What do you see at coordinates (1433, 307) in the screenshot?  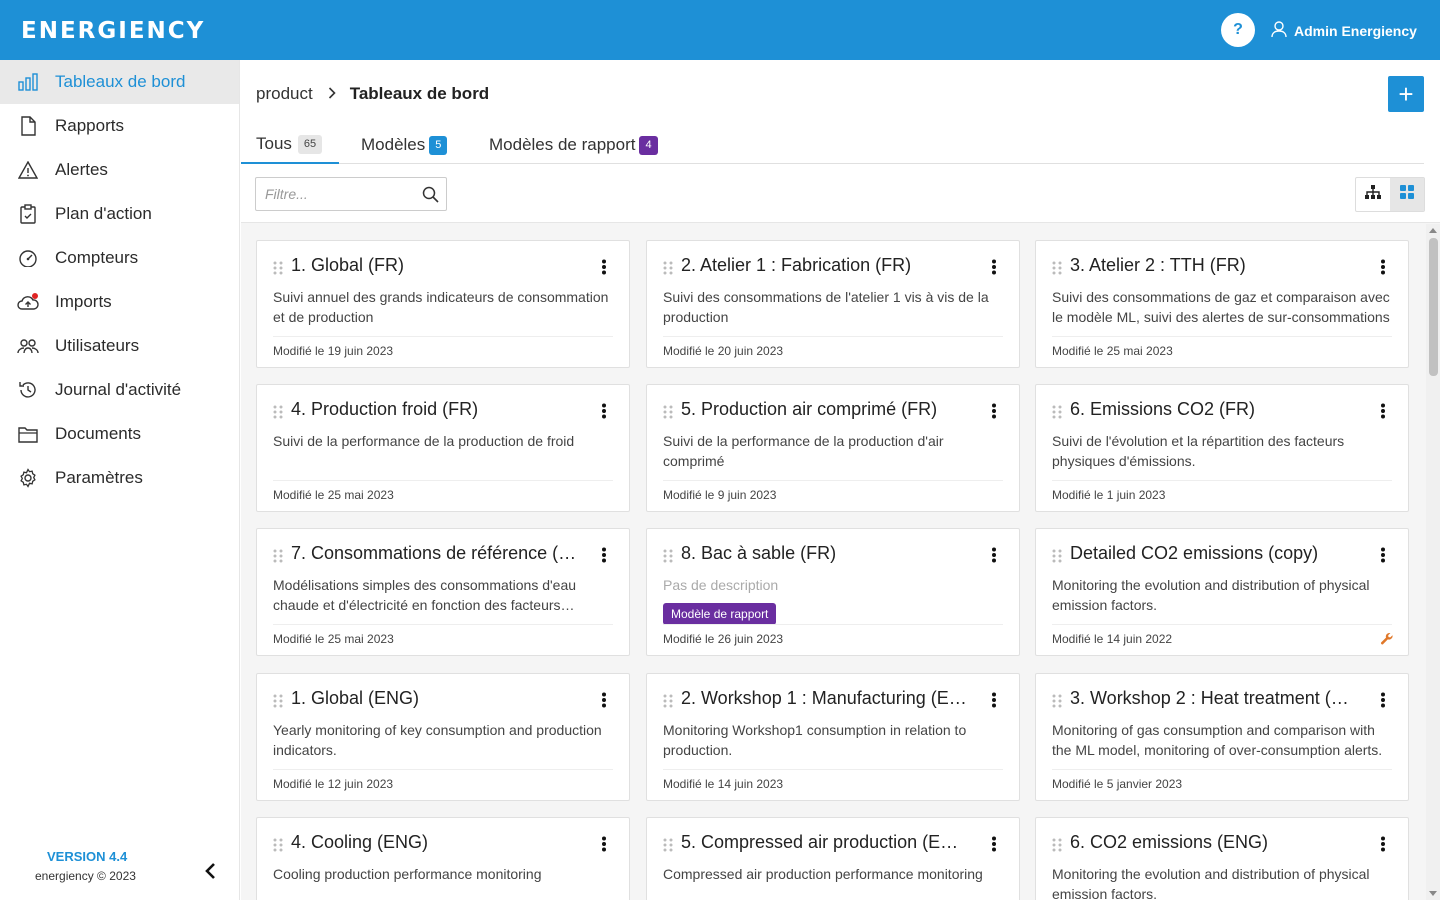 I see `scrollbar-thumb` at bounding box center [1433, 307].